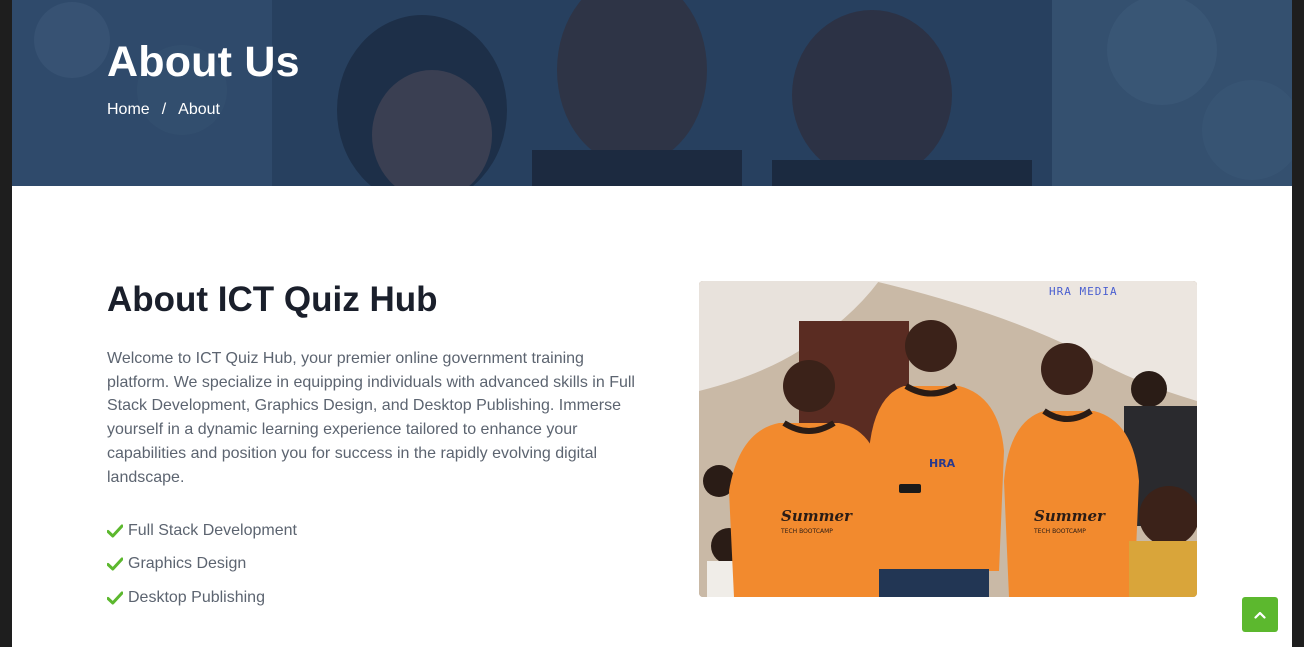 The image size is (1304, 647). Describe the element at coordinates (203, 62) in the screenshot. I see `page-title: About Us` at that location.